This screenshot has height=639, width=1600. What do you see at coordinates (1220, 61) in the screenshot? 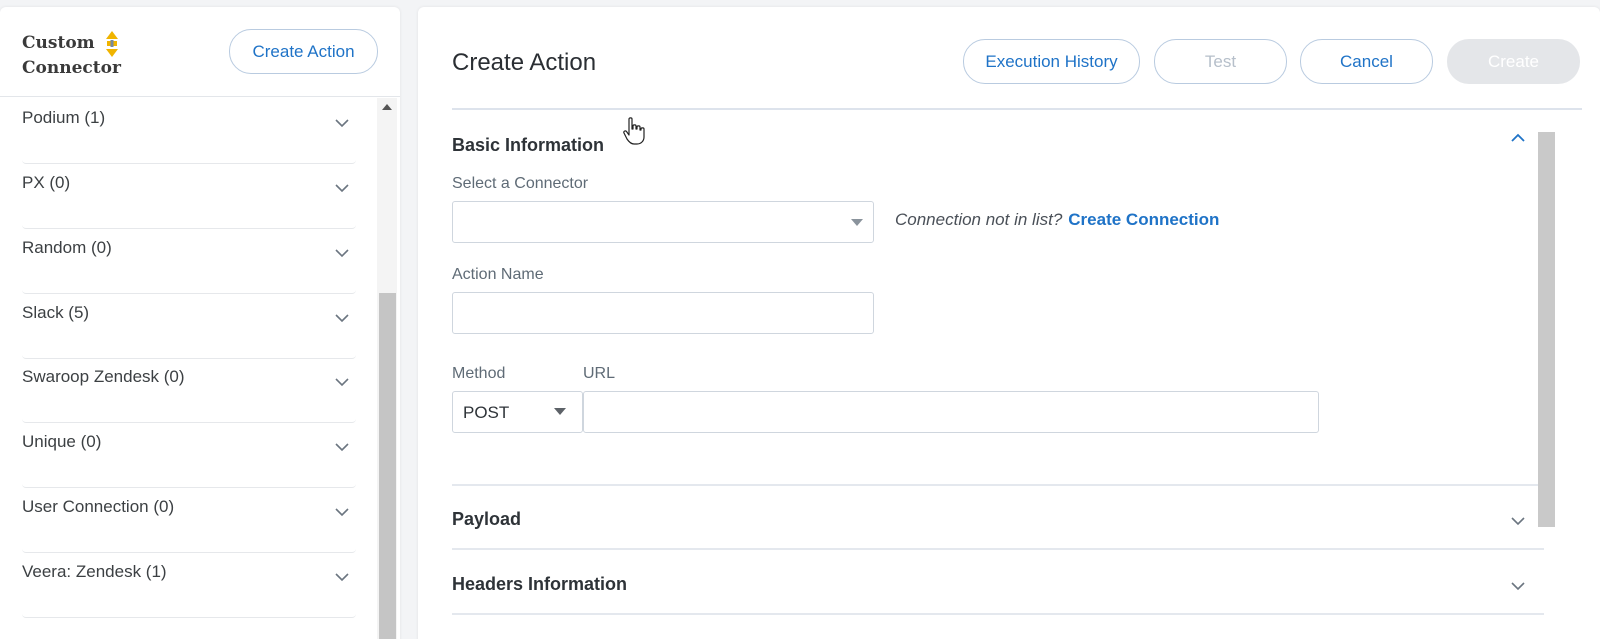
I see `test-button: Test` at bounding box center [1220, 61].